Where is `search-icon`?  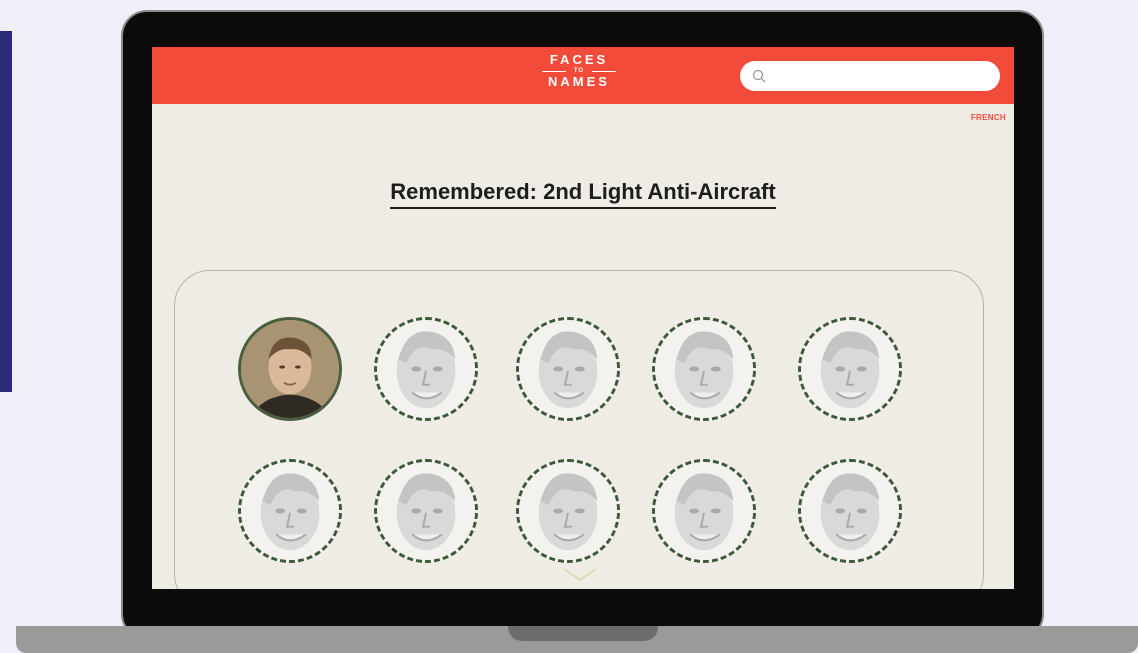 search-icon is located at coordinates (759, 76).